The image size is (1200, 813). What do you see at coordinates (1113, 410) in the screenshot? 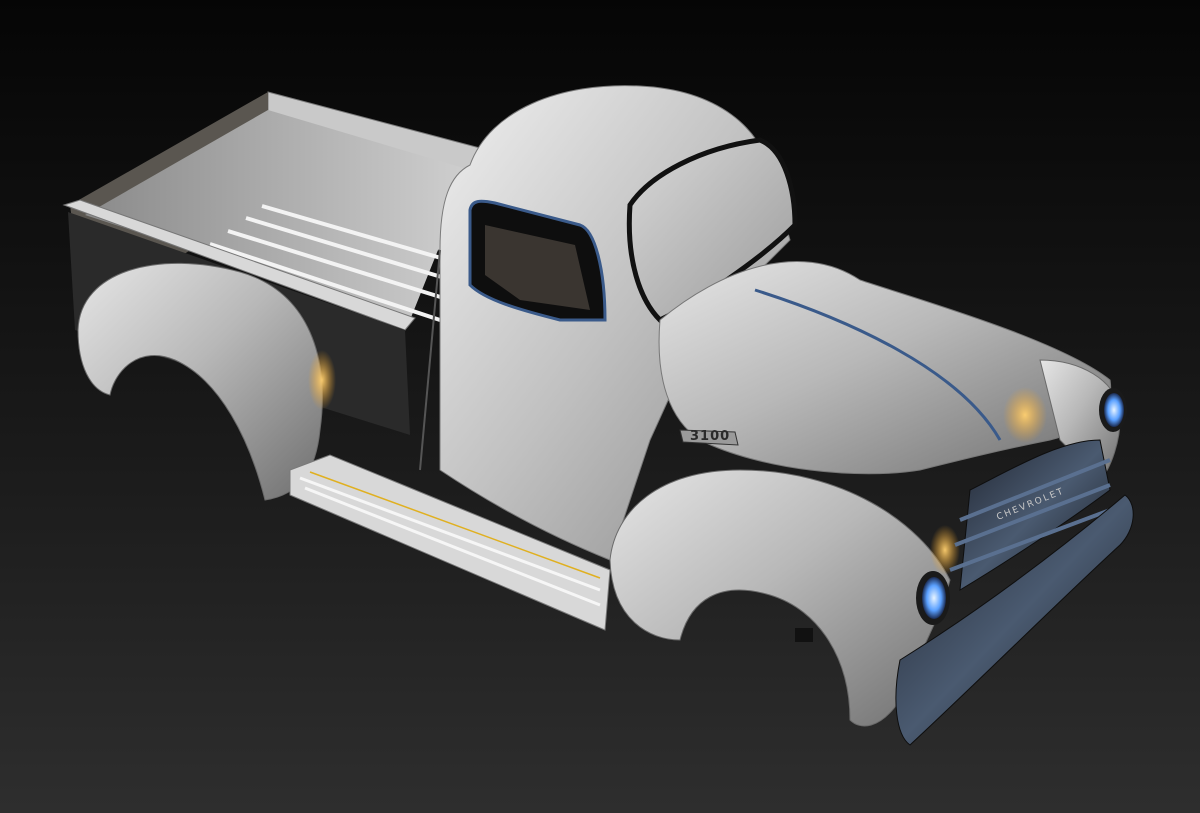
I see `right-headlight` at bounding box center [1113, 410].